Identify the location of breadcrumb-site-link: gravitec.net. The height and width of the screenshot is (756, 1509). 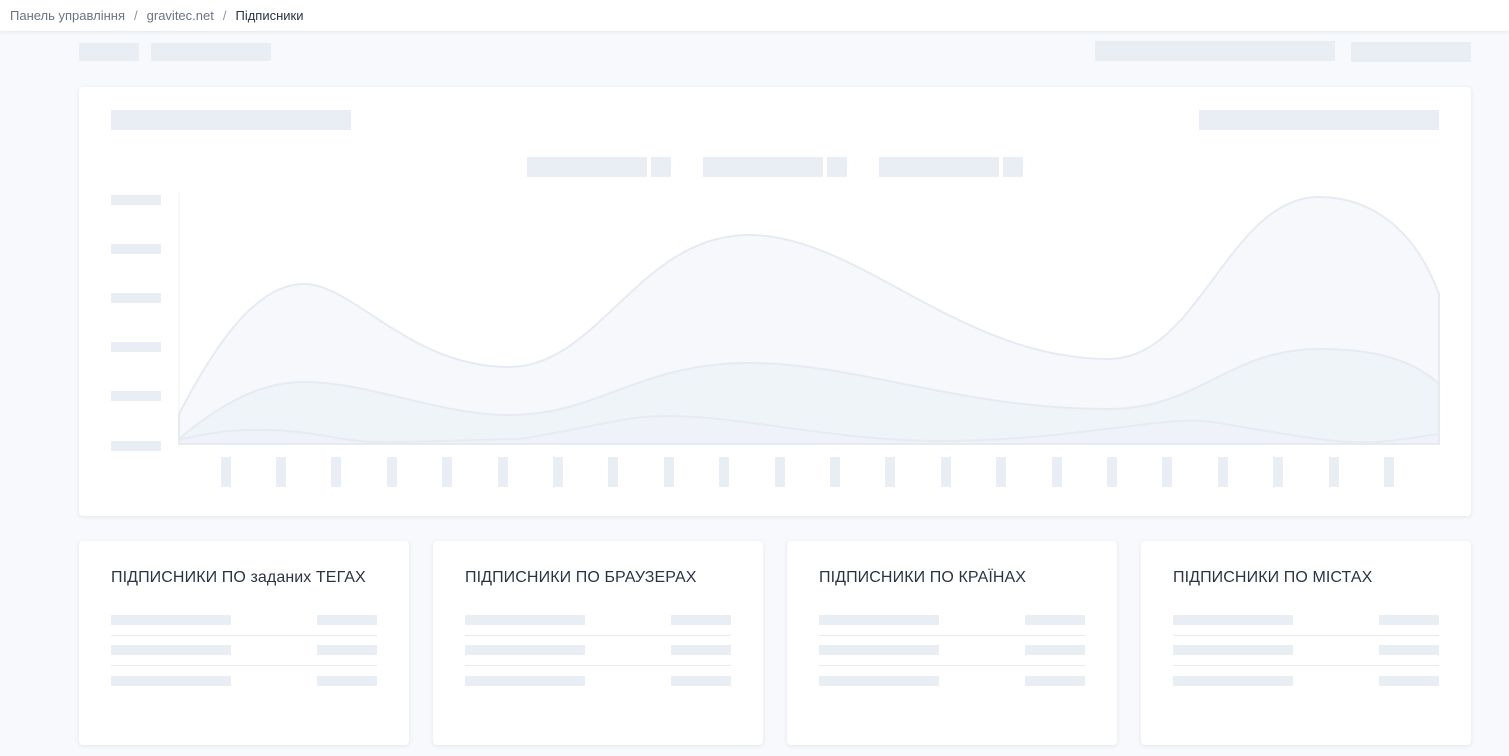
(180, 15).